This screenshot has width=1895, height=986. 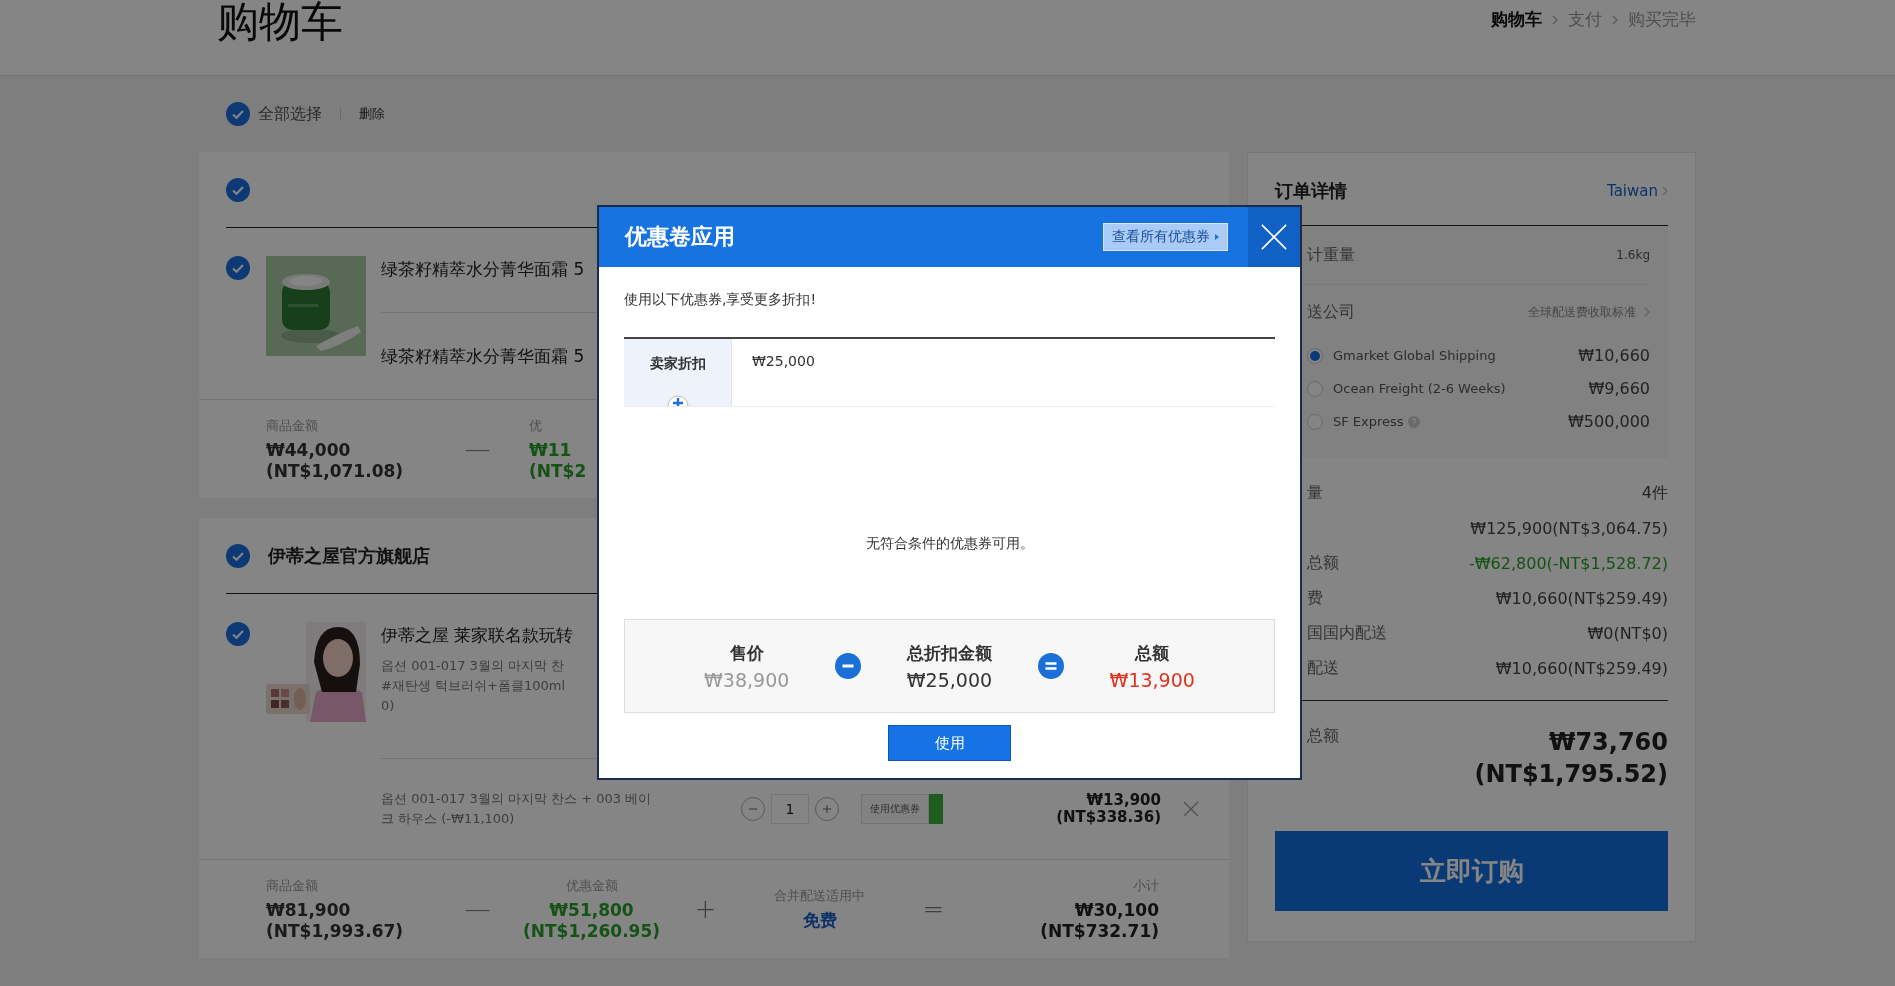 I want to click on option-text: 0), so click(x=388, y=706).